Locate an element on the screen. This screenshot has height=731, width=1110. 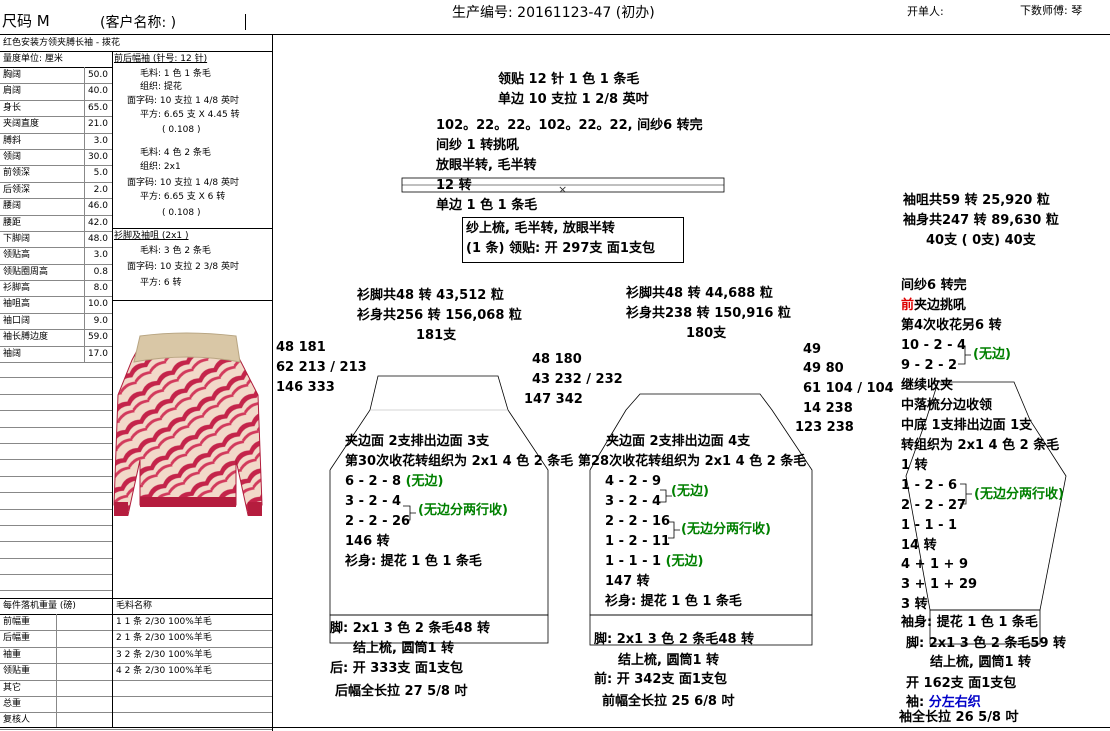
sleeve-instr-11: 1 - 2 - 6 is located at coordinates (929, 485).